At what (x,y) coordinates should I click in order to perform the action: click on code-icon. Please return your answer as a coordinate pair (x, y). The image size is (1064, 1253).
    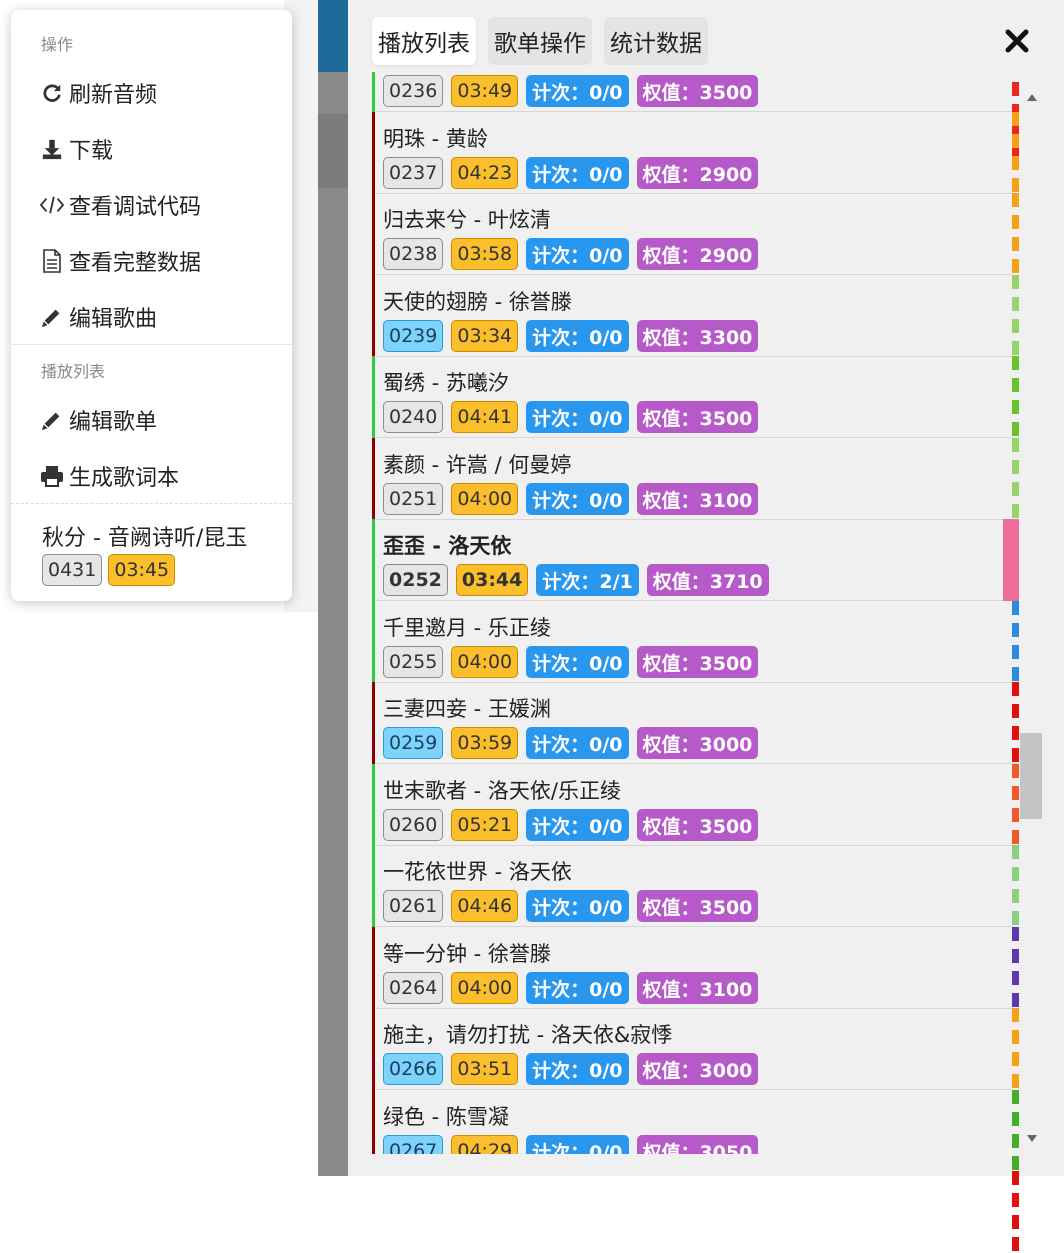
    Looking at the image, I should click on (52, 205).